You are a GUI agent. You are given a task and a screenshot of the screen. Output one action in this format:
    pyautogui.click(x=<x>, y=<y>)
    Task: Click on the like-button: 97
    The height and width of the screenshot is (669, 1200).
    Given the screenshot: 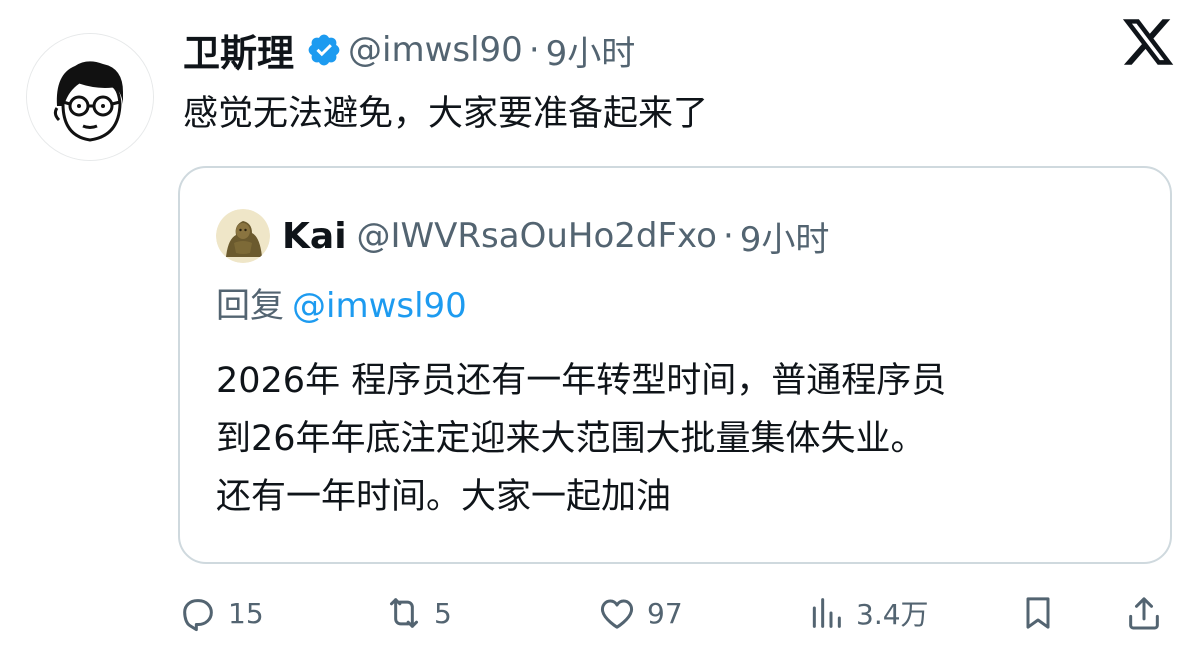 What is the action you would take?
    pyautogui.click(x=640, y=613)
    